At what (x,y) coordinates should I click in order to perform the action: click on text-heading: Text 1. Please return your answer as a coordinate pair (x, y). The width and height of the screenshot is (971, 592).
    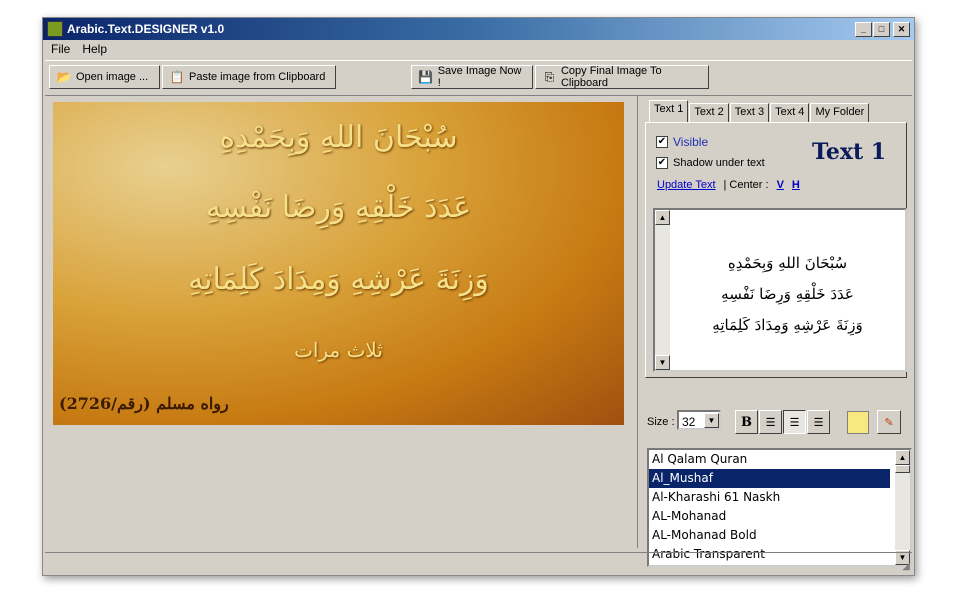
    Looking at the image, I should click on (849, 152).